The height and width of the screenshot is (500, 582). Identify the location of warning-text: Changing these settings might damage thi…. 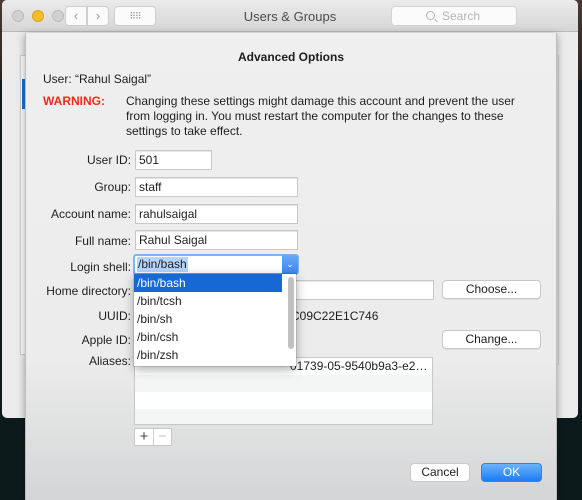
(320, 116).